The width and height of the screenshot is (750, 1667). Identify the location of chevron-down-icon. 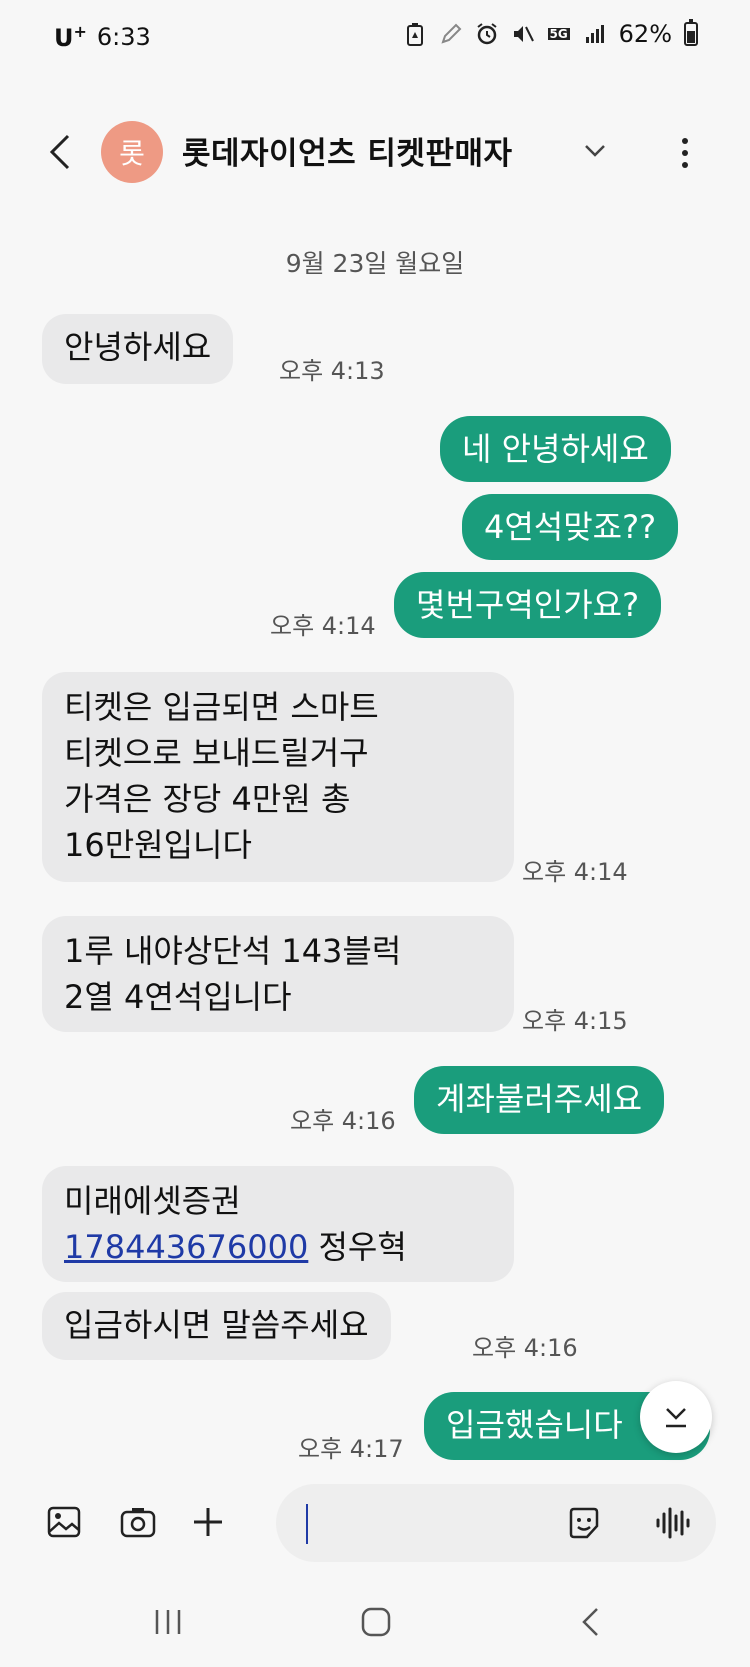
(595, 151).